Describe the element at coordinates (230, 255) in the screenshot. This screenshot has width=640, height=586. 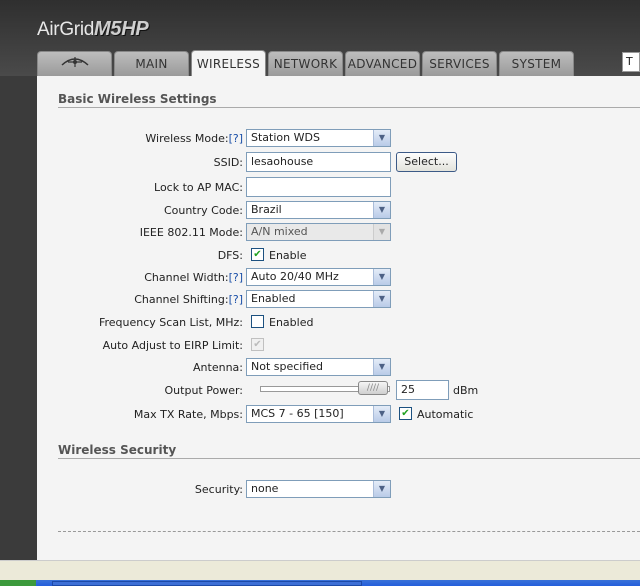
I see `dfs-label: DFS:` at that location.